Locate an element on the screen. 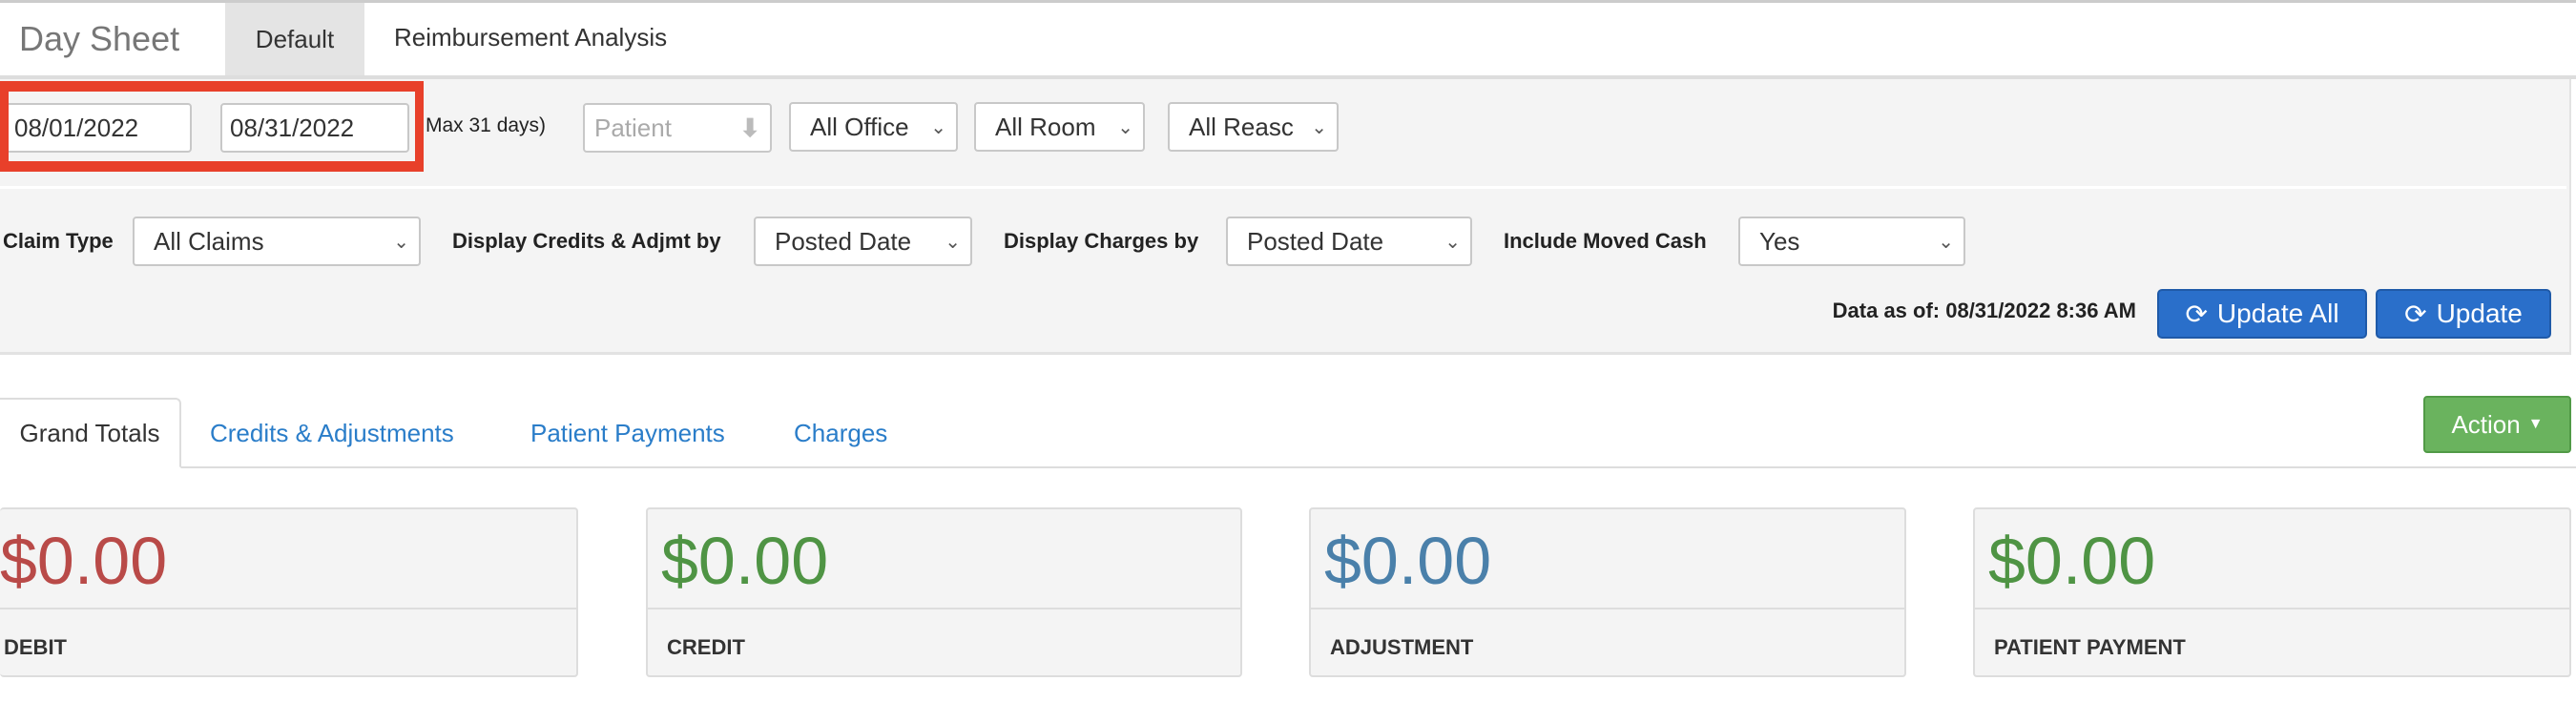 The width and height of the screenshot is (2576, 702). update-all-label: Update All is located at coordinates (2277, 313).